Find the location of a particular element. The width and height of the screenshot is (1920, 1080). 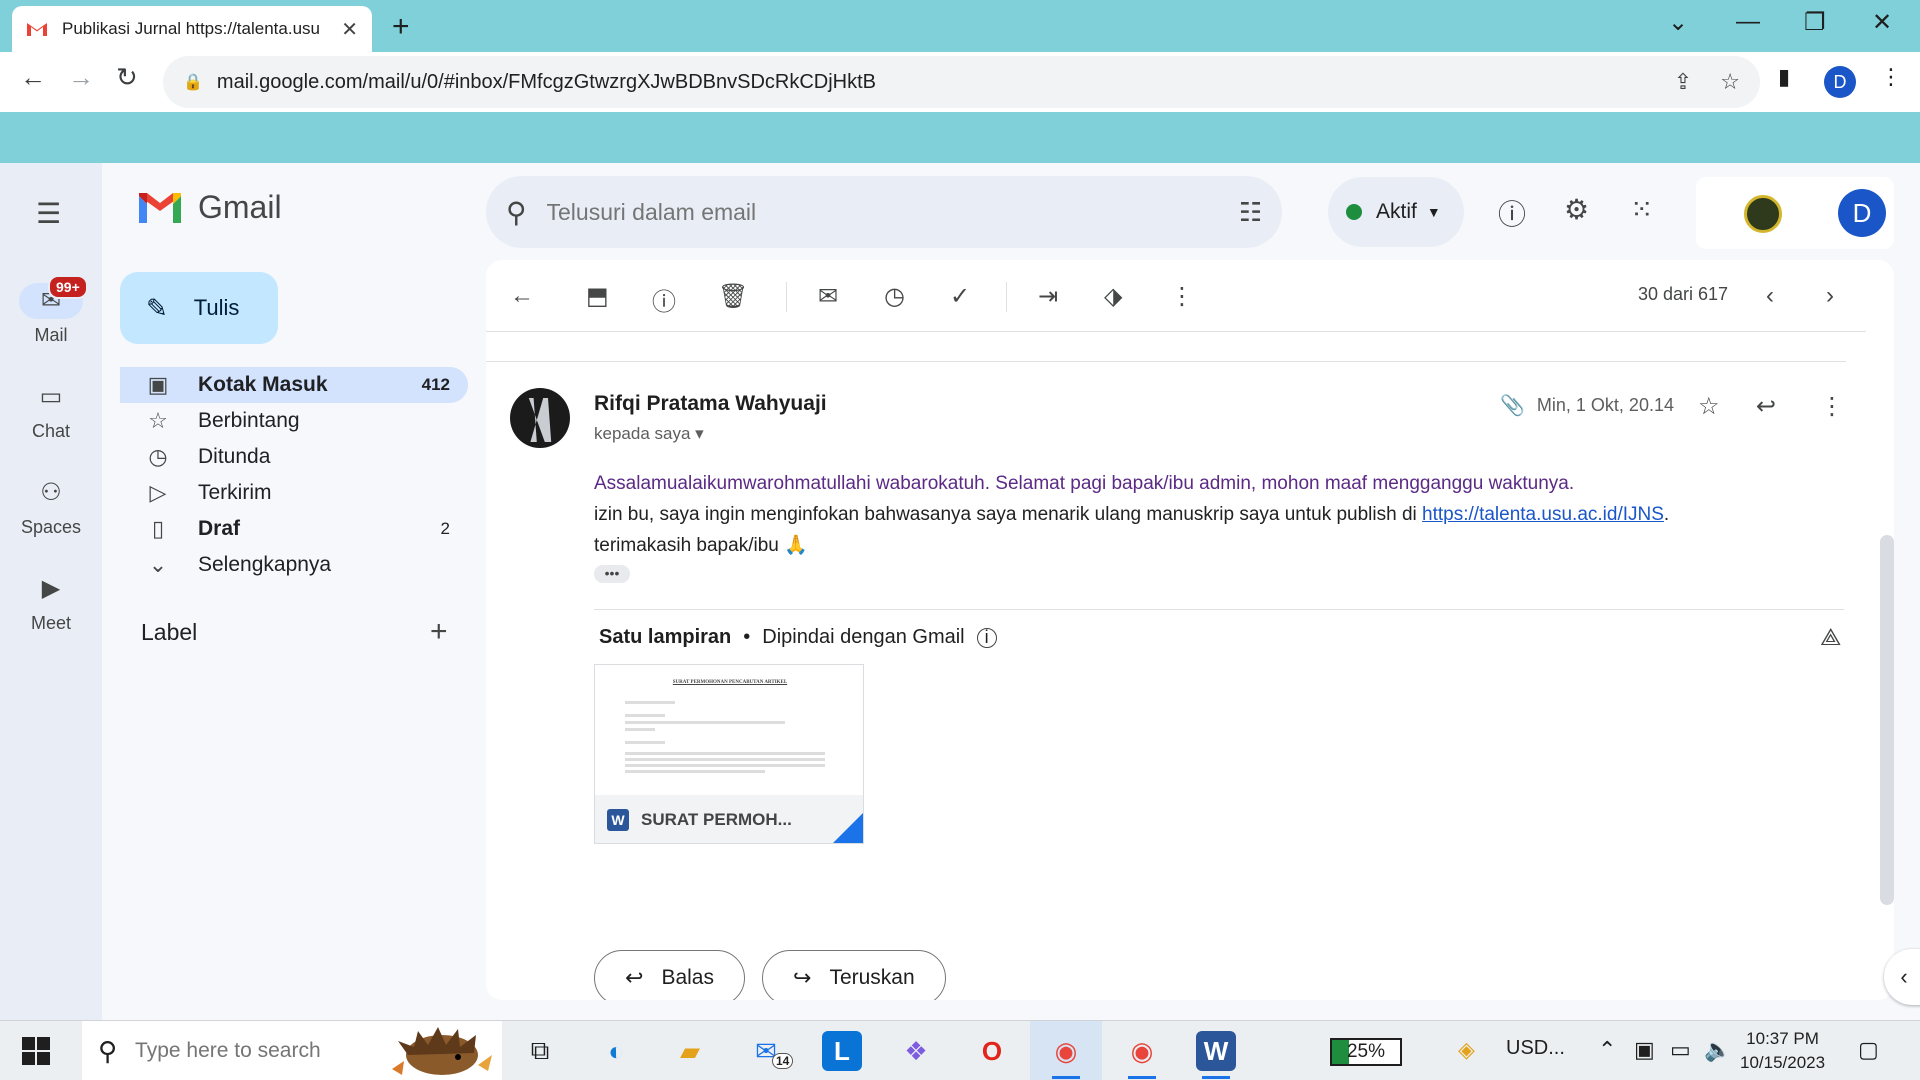

share-icon: ⇪ is located at coordinates (1683, 82).